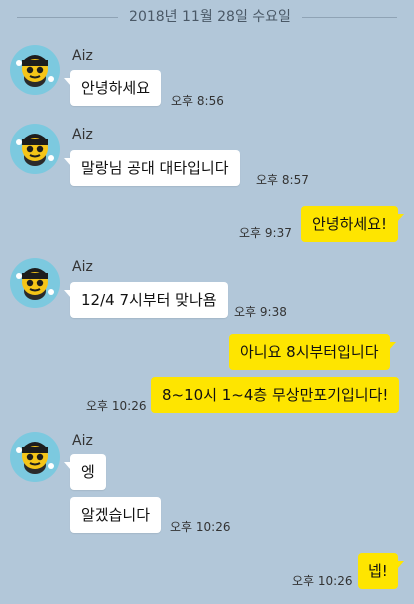 This screenshot has height=604, width=414. I want to click on message-bubble: 엥, so click(85, 472).